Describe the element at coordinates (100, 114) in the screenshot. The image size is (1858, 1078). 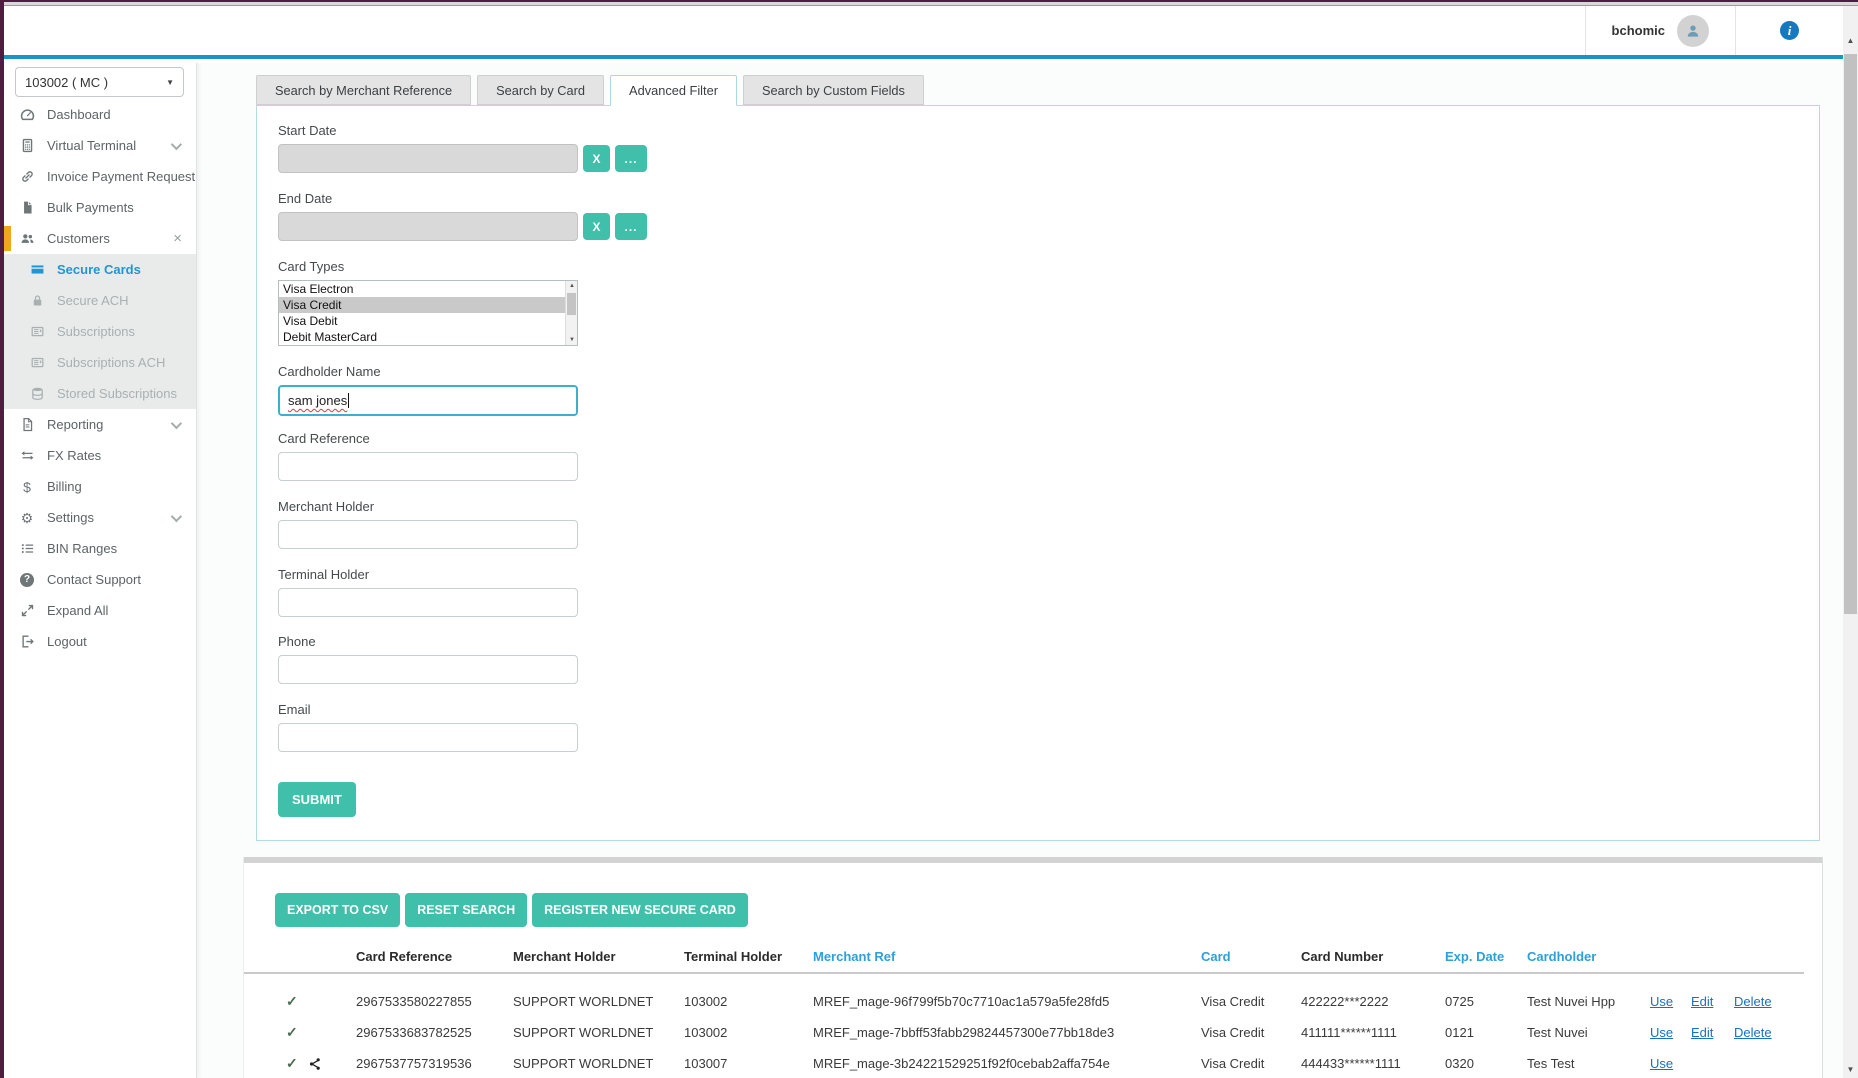
I see `sidebar-item-dashboard: Dashboard` at that location.